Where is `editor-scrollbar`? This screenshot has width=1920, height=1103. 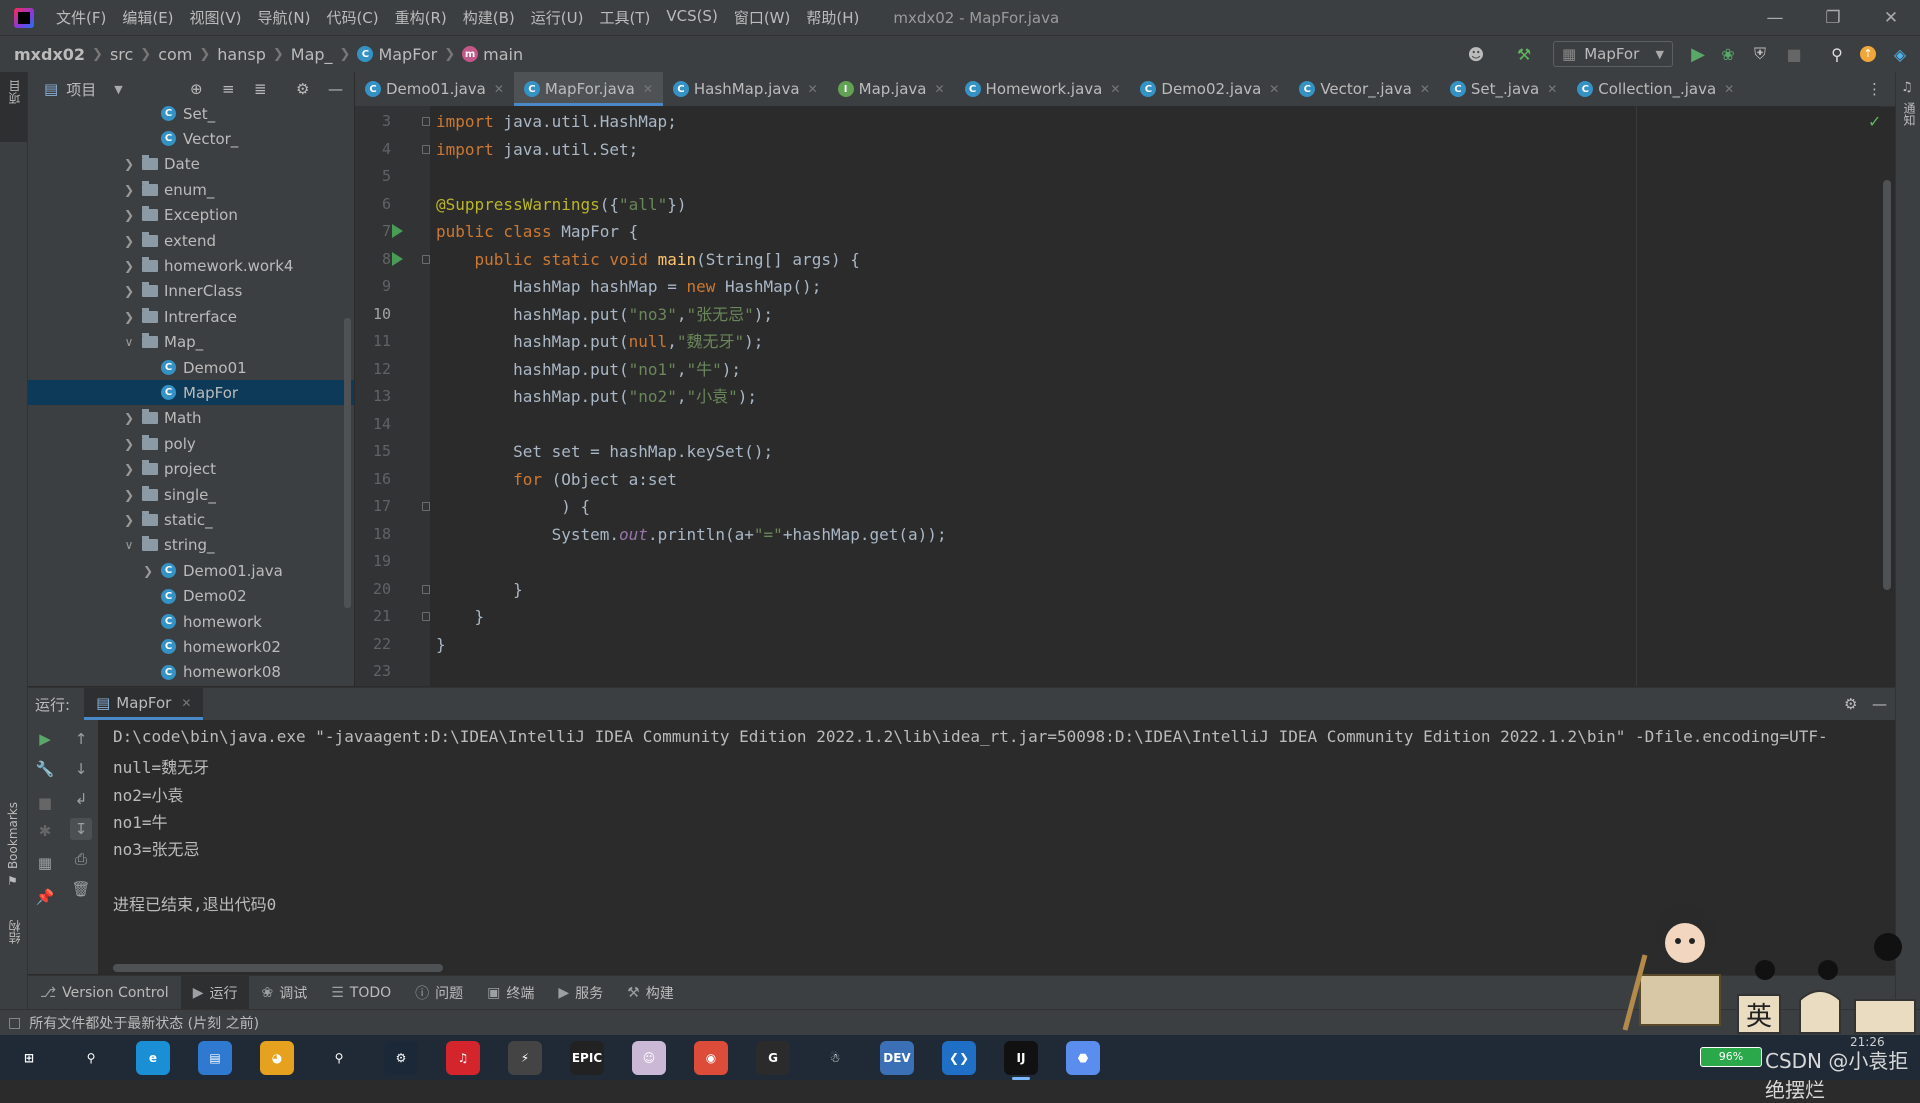 editor-scrollbar is located at coordinates (1887, 385).